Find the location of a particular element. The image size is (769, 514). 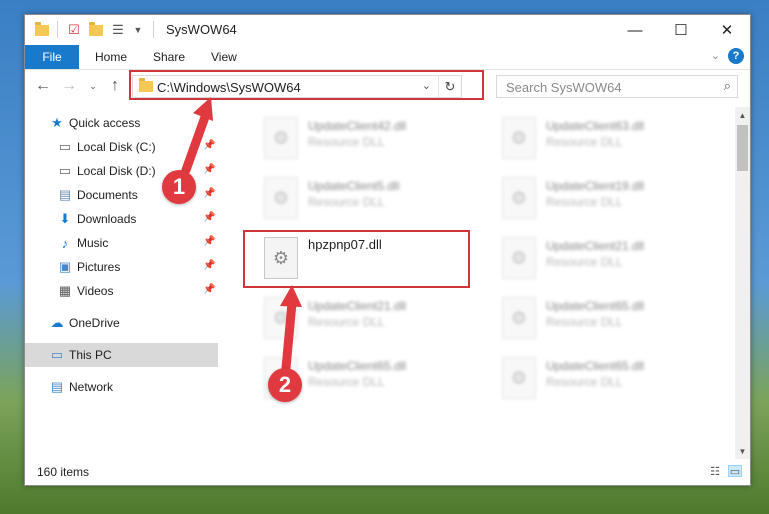

step-badge-2: 2 is located at coordinates (285, 385).